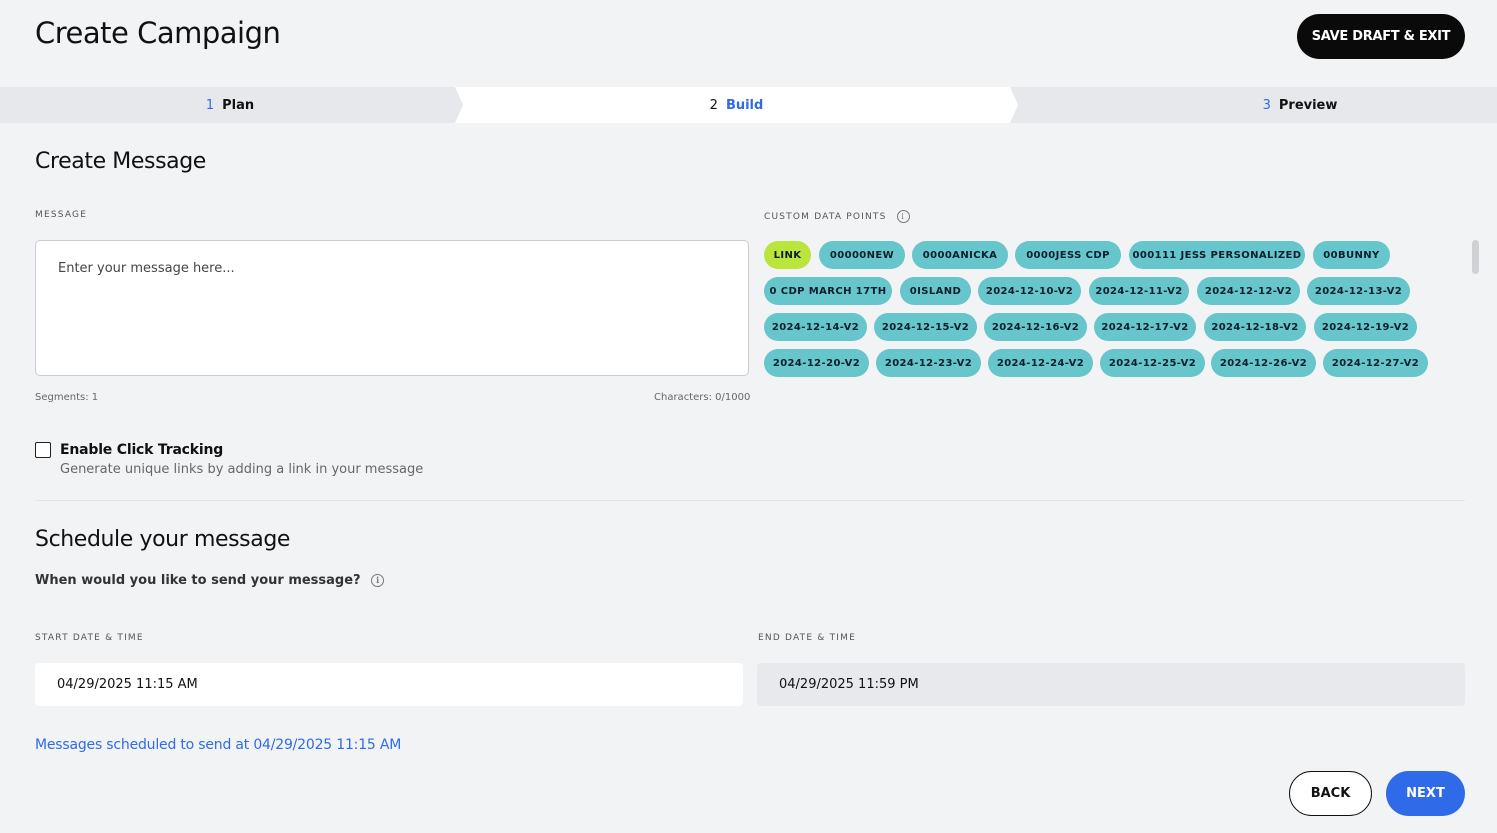 This screenshot has width=1497, height=833. Describe the element at coordinates (120, 161) in the screenshot. I see `create-message-heading: Create Message` at that location.